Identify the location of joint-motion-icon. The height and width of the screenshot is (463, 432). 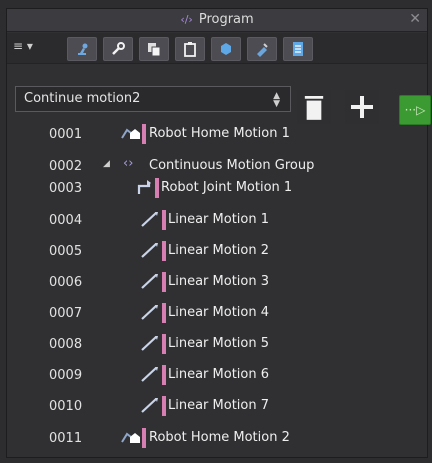
(146, 187).